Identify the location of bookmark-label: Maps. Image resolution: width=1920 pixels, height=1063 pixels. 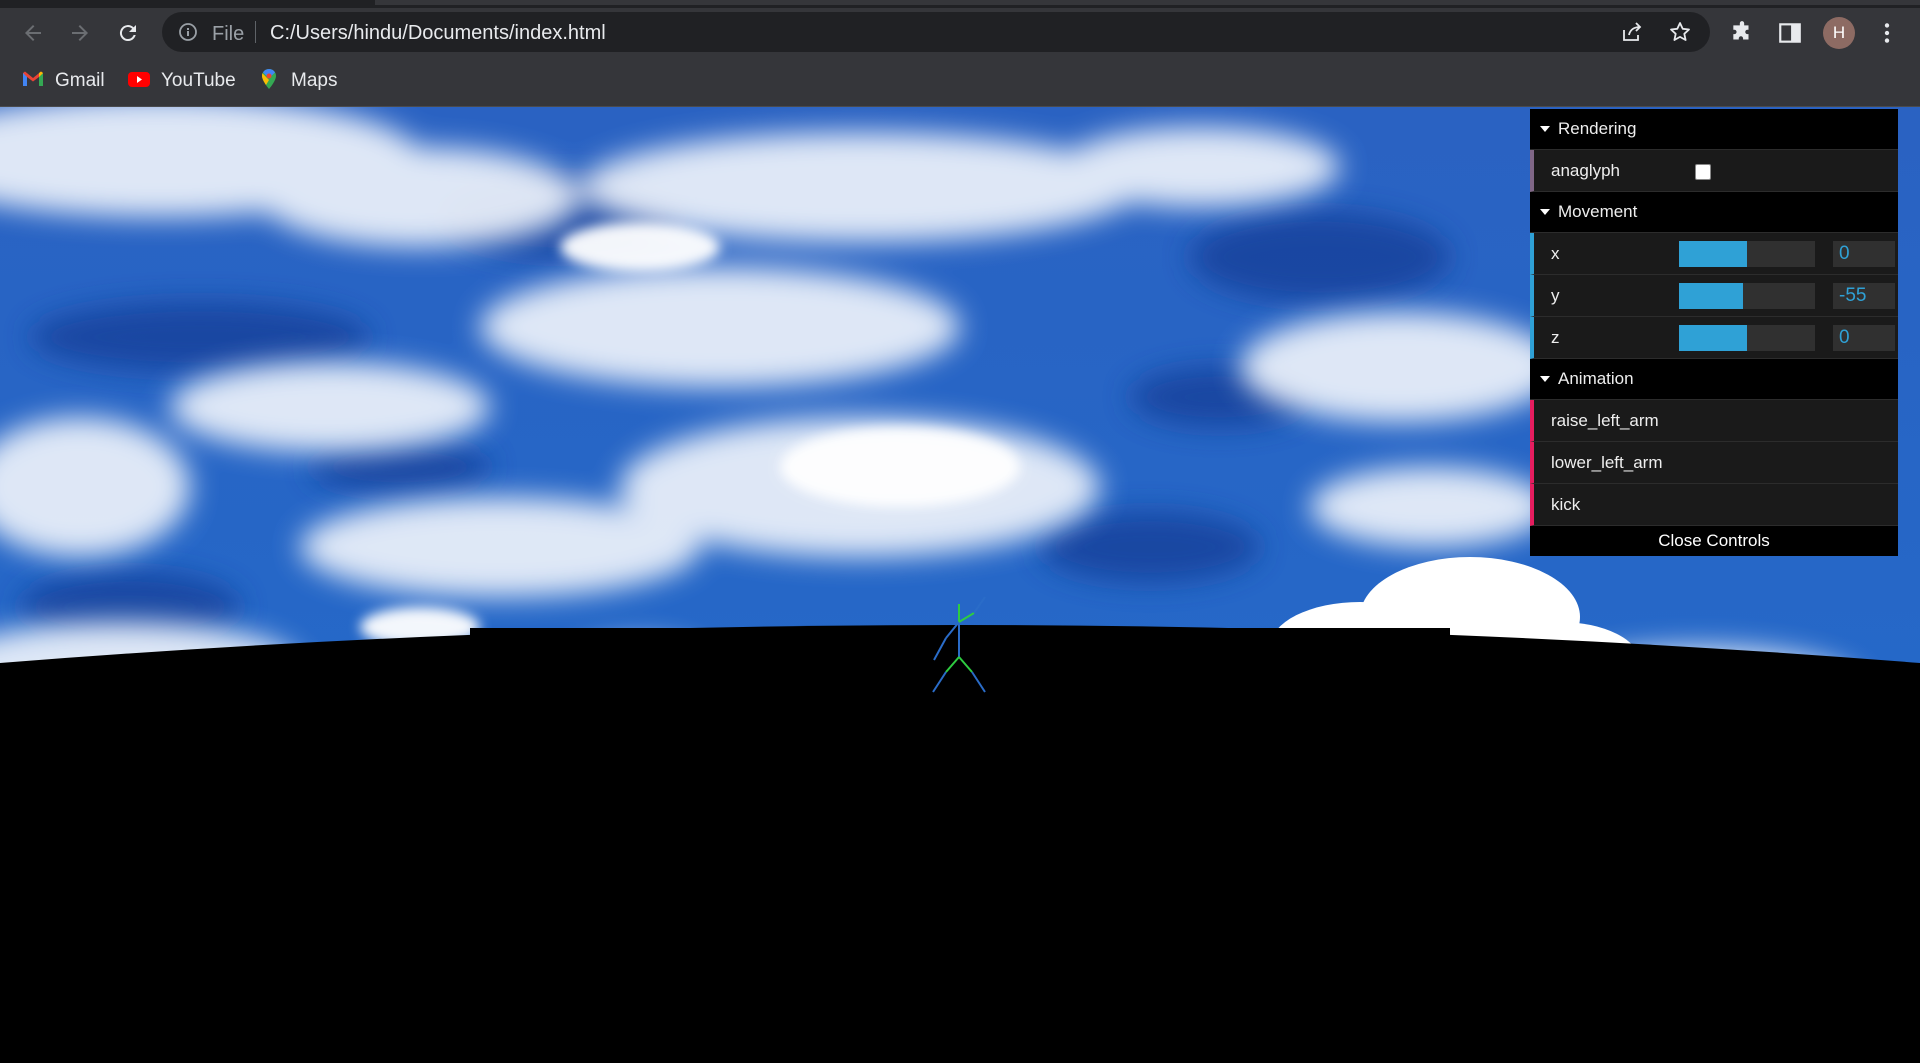
(314, 80).